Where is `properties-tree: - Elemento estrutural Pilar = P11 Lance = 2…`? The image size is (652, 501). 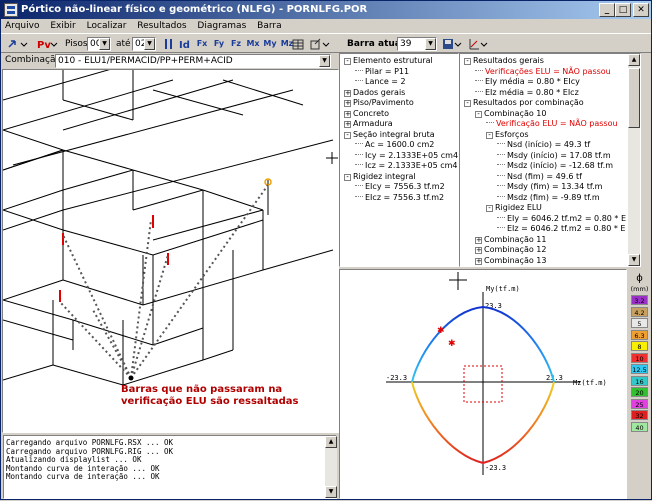 properties-tree: - Elemento estrutural Pilar = P11 Lance = 2… is located at coordinates (399, 160).